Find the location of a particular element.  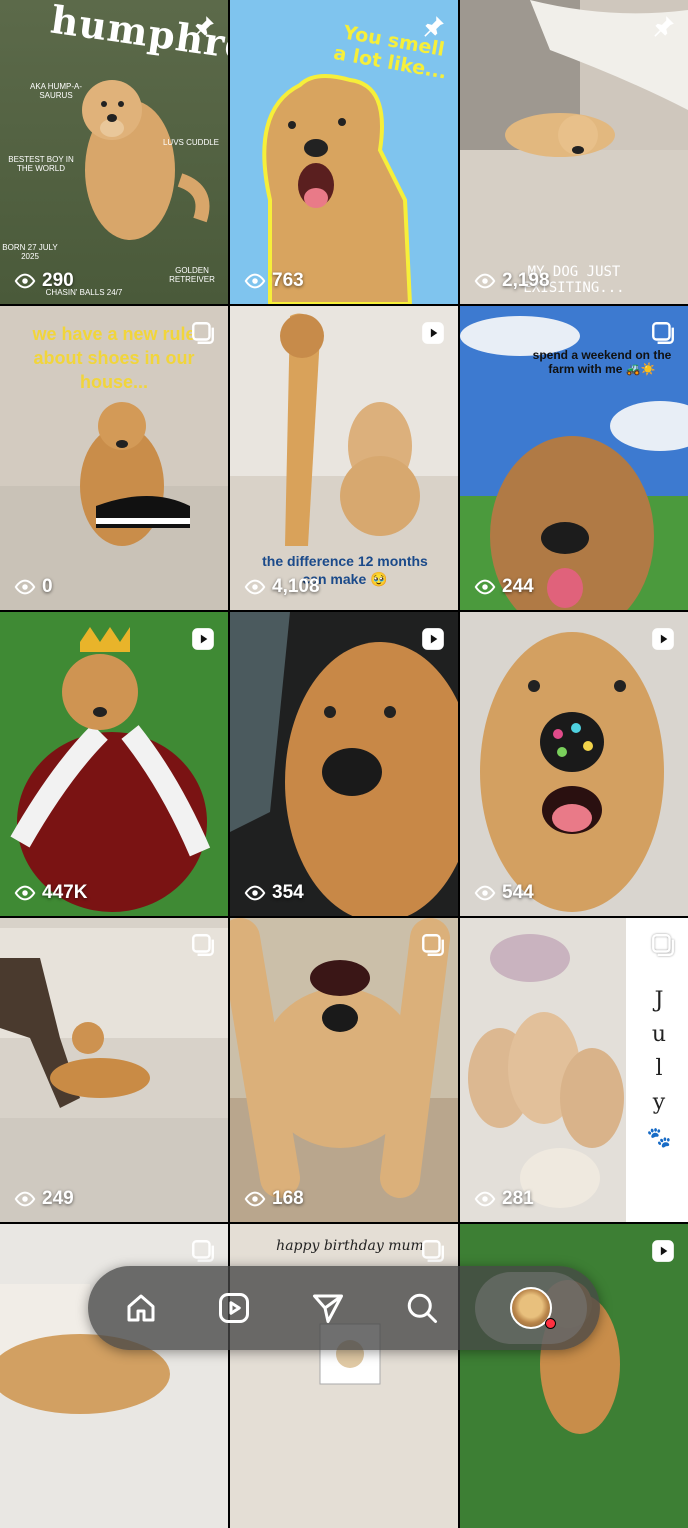

caption-letter: l is located at coordinates (659, 1068).